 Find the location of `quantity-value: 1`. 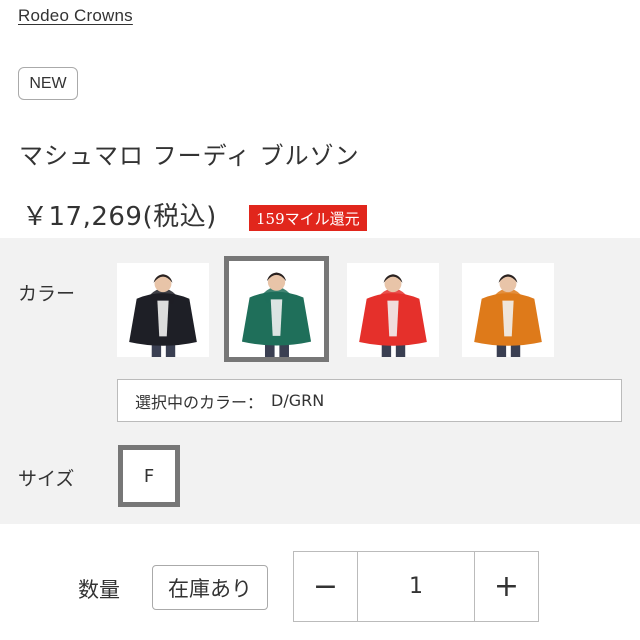

quantity-value: 1 is located at coordinates (416, 586).